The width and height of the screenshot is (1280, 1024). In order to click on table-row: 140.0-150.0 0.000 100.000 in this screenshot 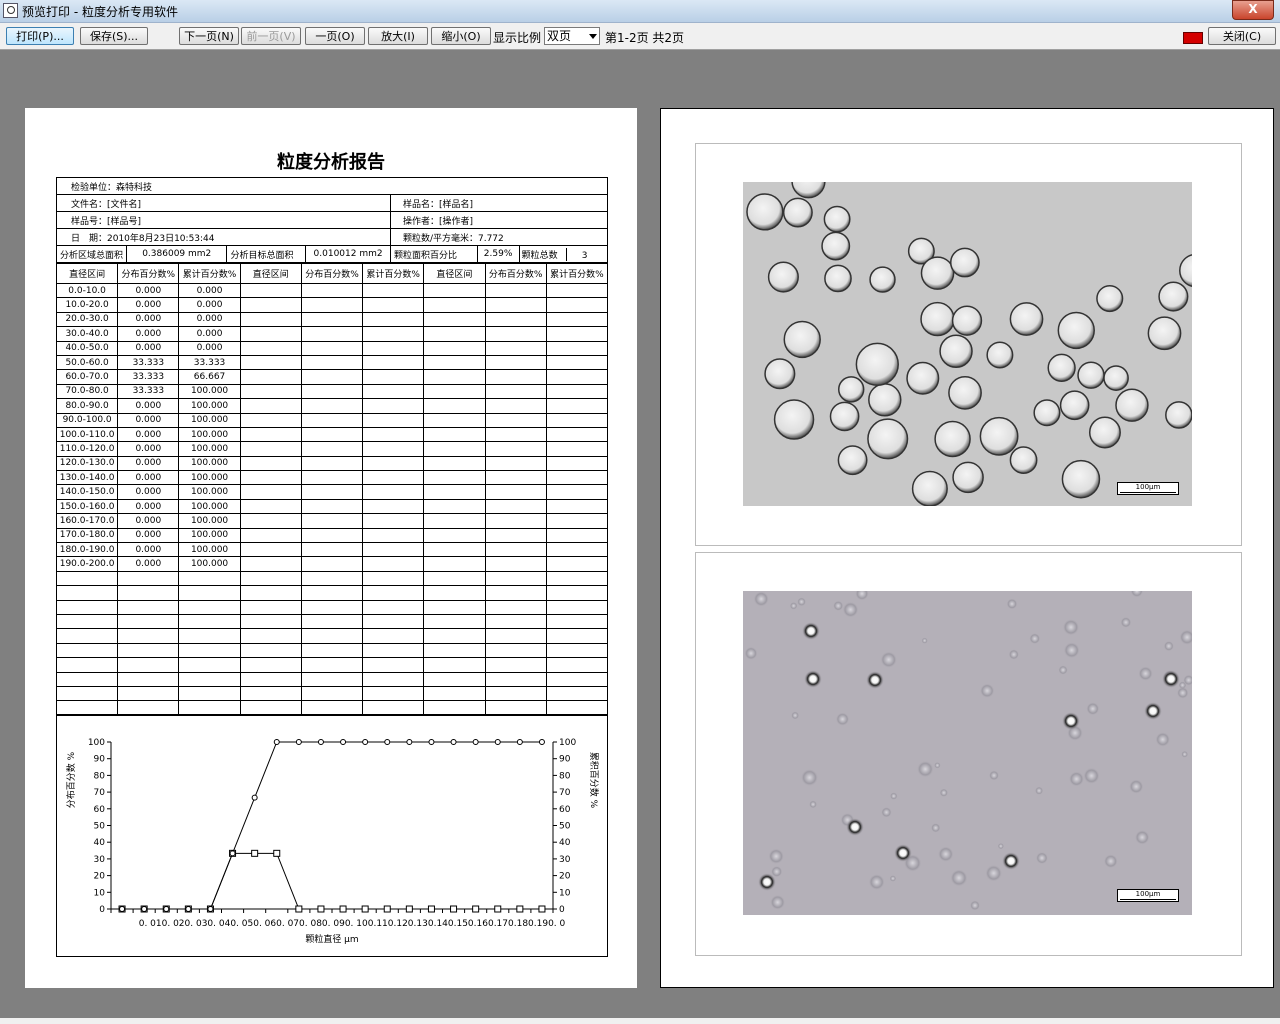, I will do `click(332, 492)`.